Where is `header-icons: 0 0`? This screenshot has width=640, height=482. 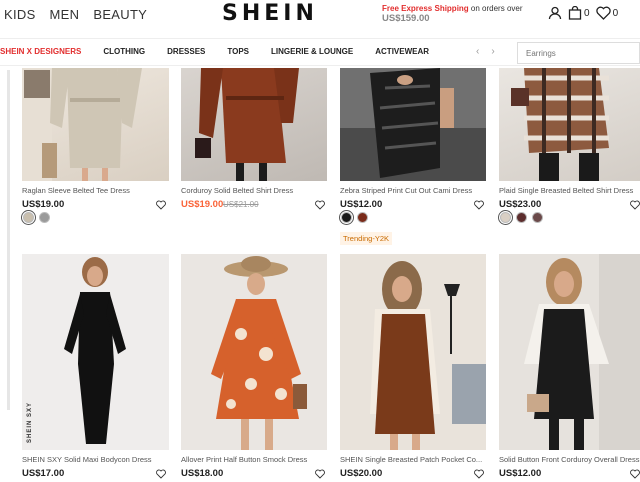 header-icons: 0 0 is located at coordinates (586, 13).